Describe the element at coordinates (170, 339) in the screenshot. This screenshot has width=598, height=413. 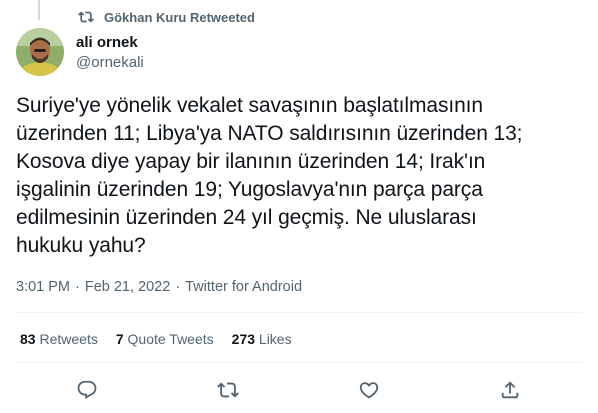
I see `quote-tweets-label: Quote Tweets` at that location.